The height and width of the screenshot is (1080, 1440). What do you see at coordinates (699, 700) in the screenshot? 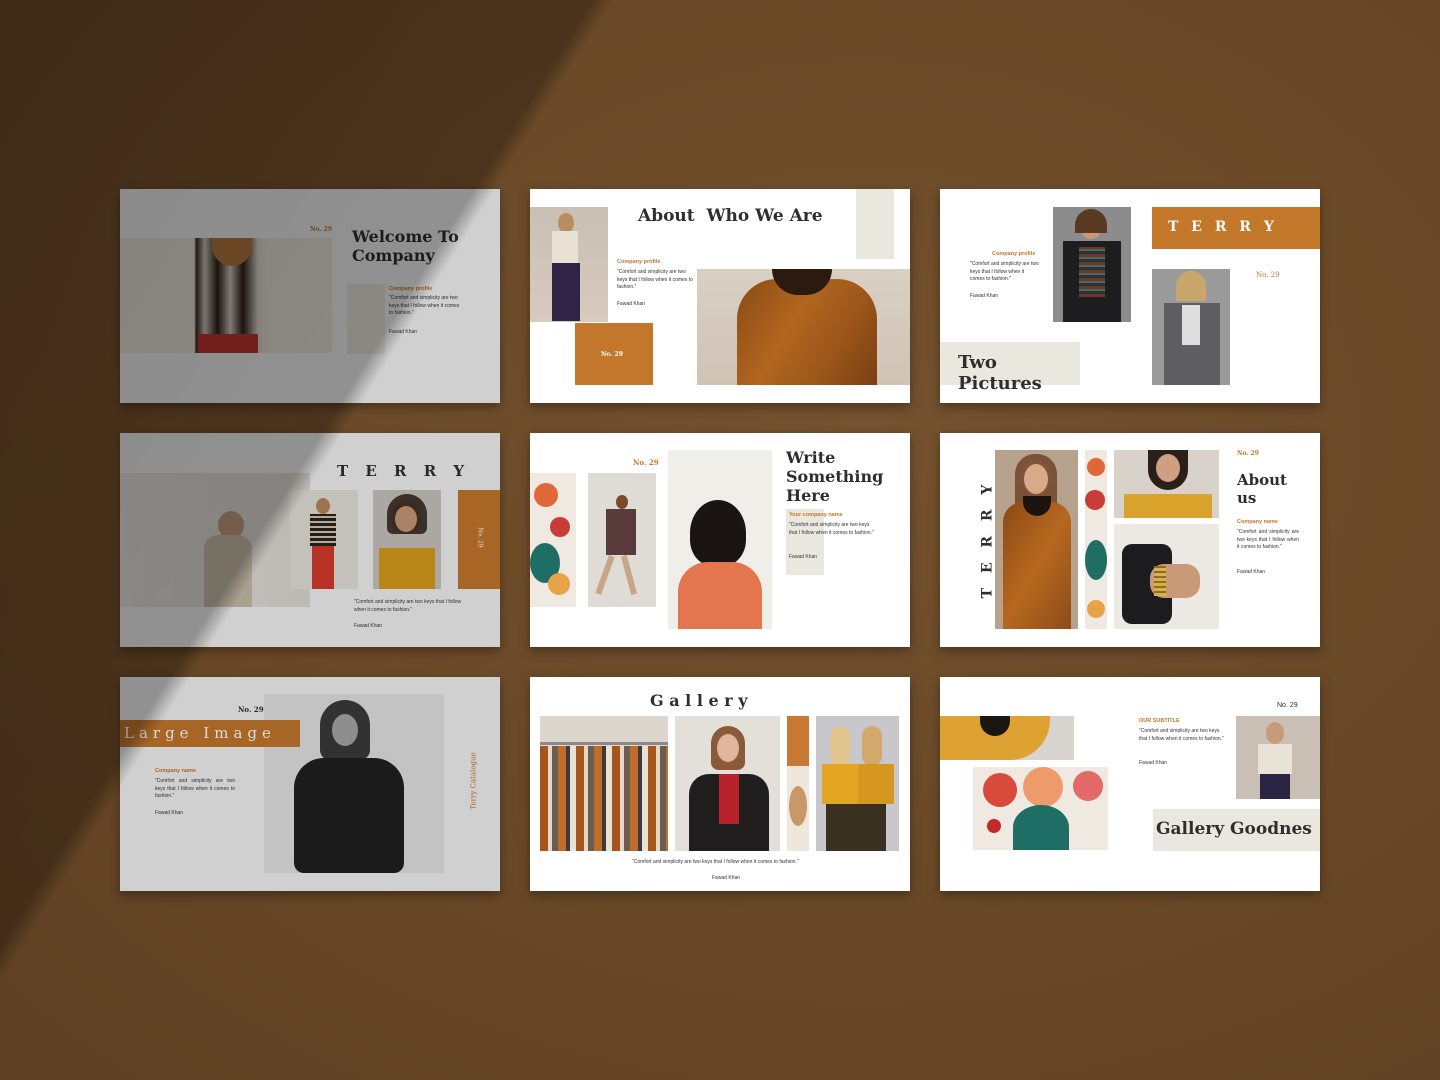
I see `slide-title: G a l l e r y` at bounding box center [699, 700].